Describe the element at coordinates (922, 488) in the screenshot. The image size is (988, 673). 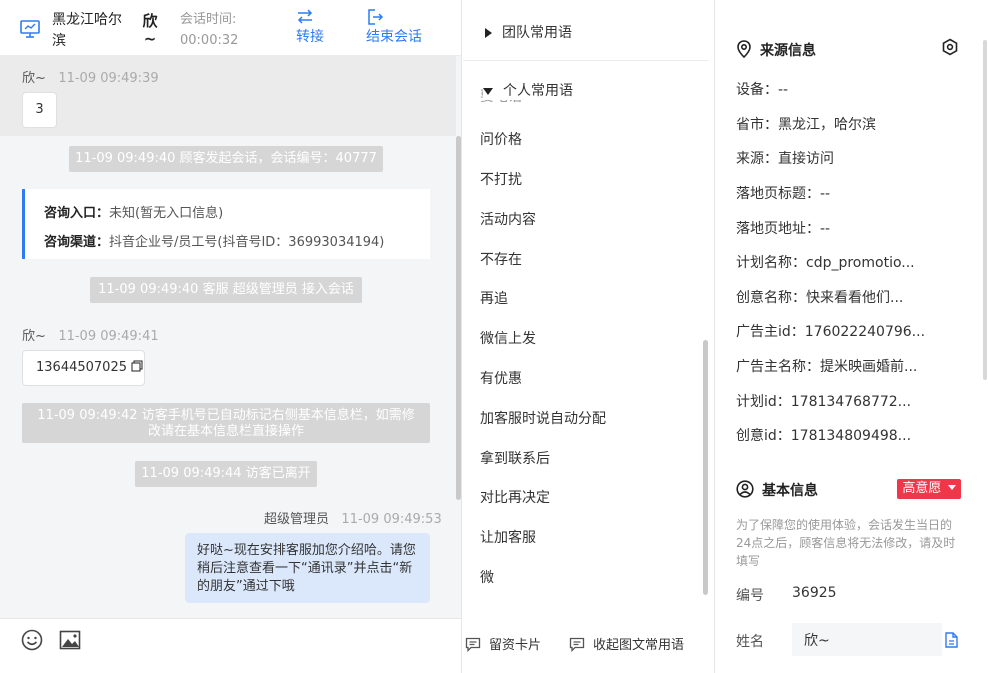
I see `intent-label: 高意愿` at that location.